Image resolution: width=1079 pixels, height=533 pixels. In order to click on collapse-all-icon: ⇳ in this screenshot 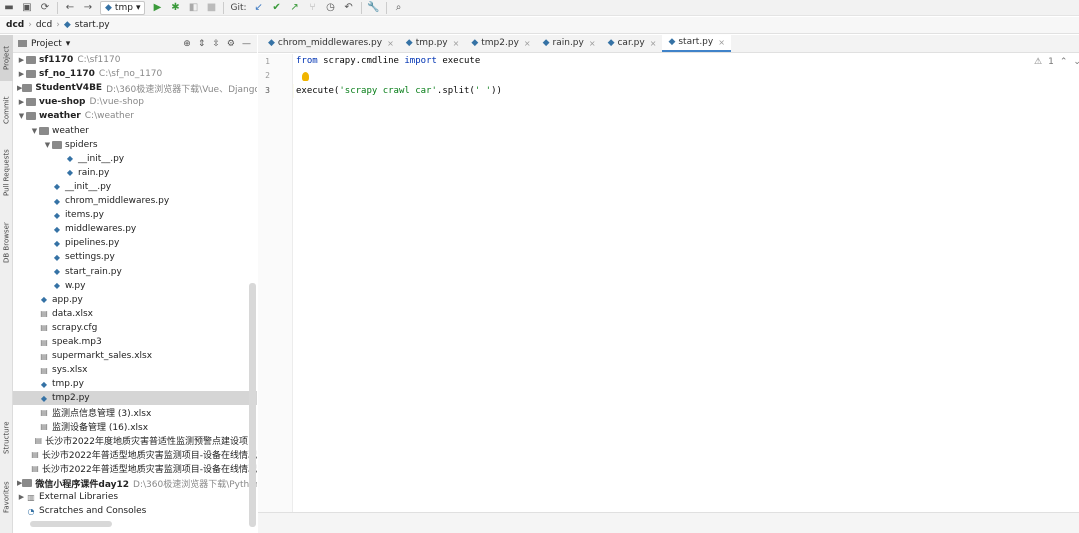, I will do `click(216, 44)`.